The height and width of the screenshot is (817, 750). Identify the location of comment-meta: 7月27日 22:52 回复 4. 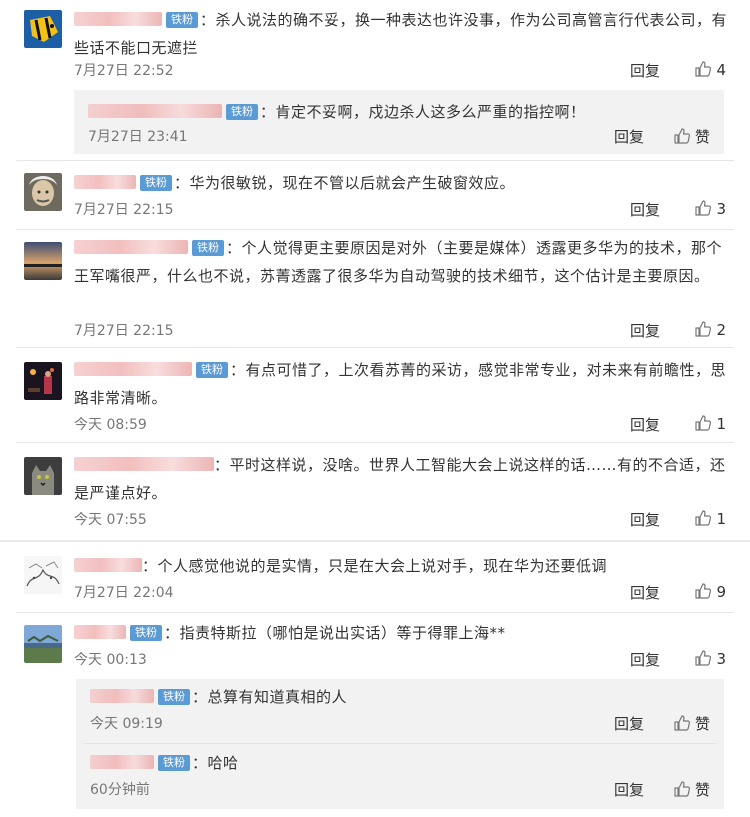
(400, 71).